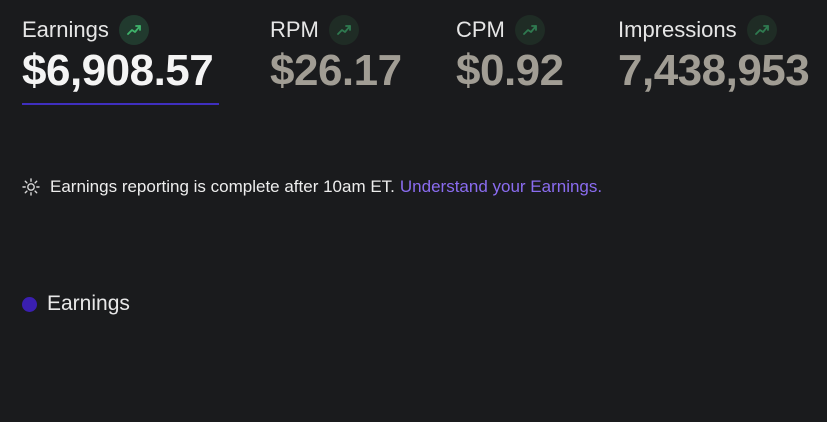  I want to click on metric-header: Impressions, so click(722, 30).